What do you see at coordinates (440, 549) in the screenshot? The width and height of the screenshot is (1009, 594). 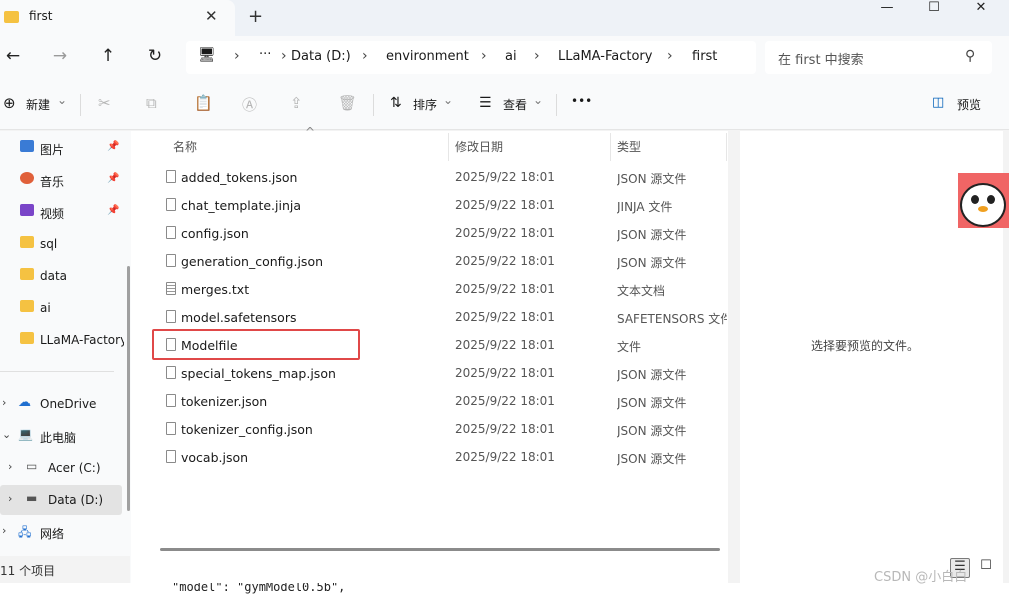 I see `horizontal-scrollbar` at bounding box center [440, 549].